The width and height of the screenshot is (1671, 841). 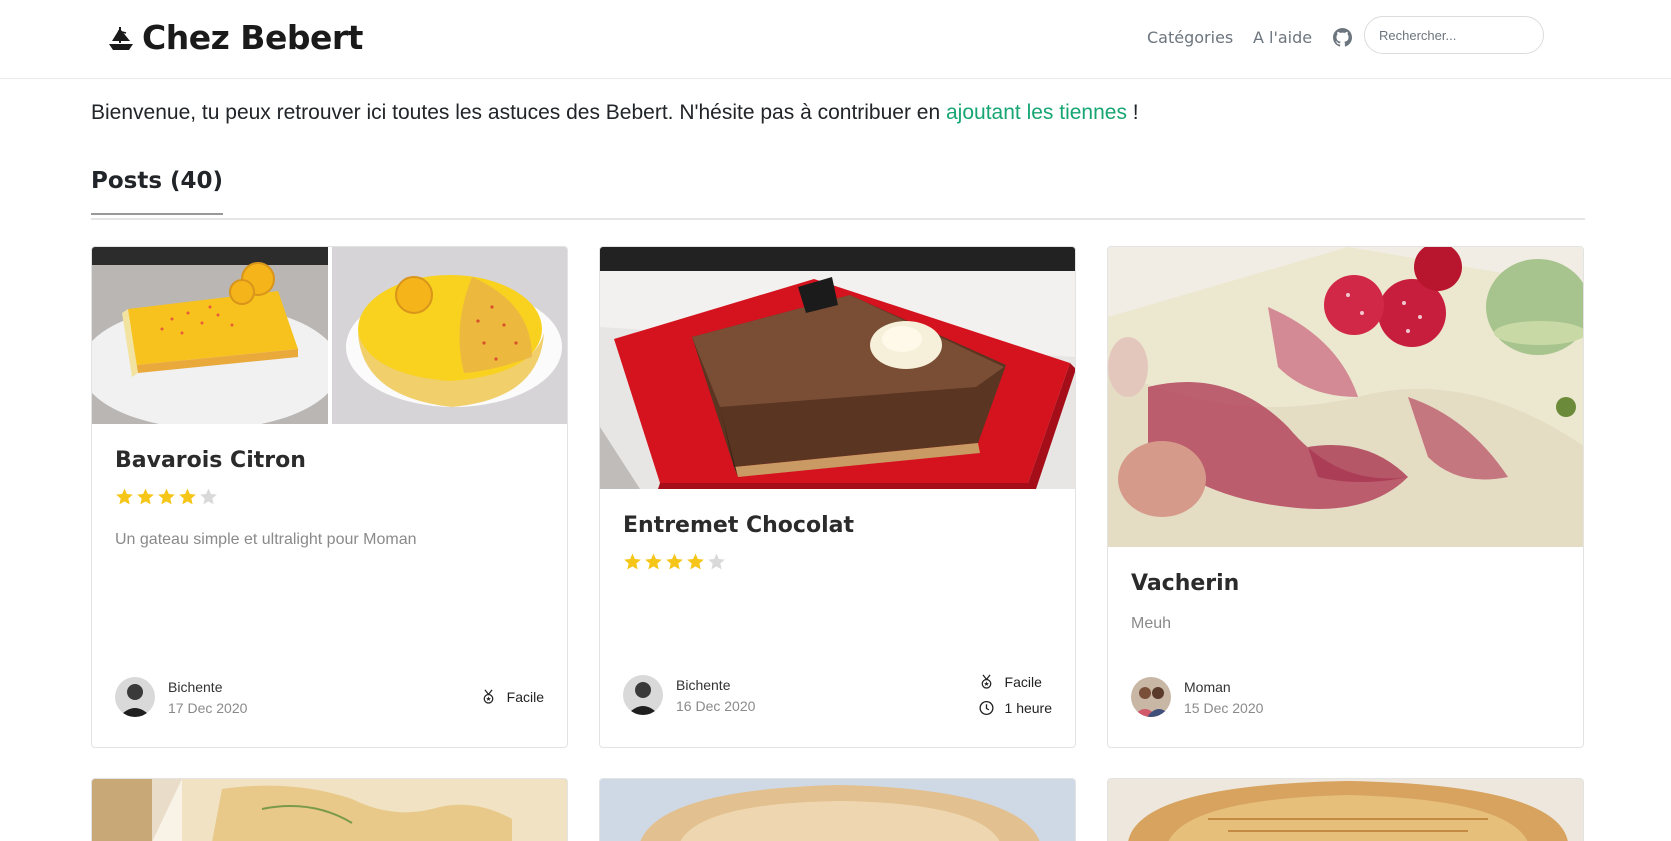 I want to click on duration-meta: 1 heure, so click(x=1015, y=708).